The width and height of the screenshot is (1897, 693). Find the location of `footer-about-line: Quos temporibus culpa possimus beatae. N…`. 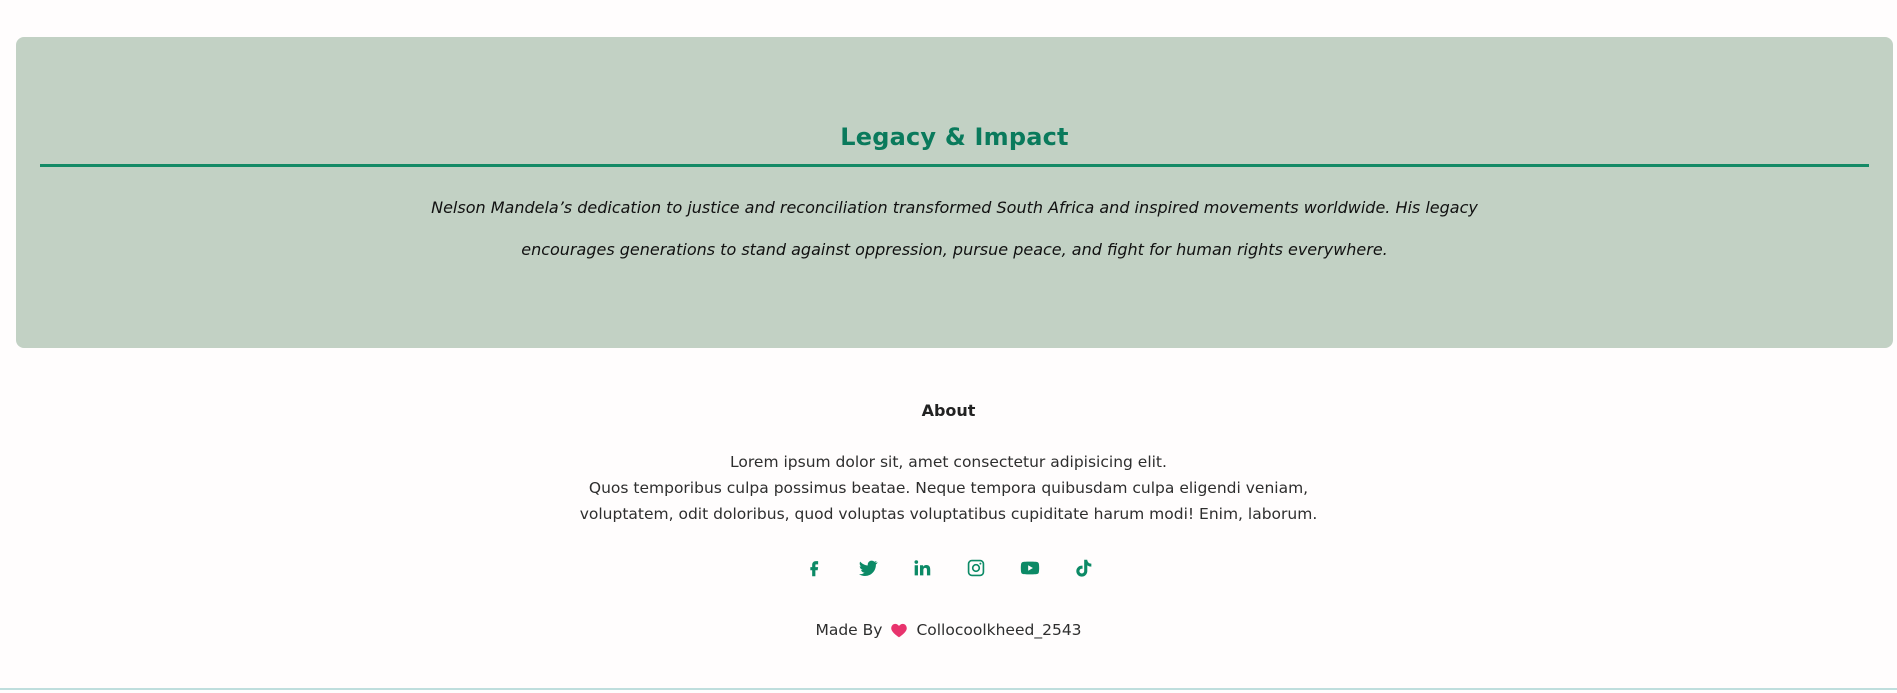

footer-about-line: Quos temporibus culpa possimus beatae. N… is located at coordinates (948, 488).